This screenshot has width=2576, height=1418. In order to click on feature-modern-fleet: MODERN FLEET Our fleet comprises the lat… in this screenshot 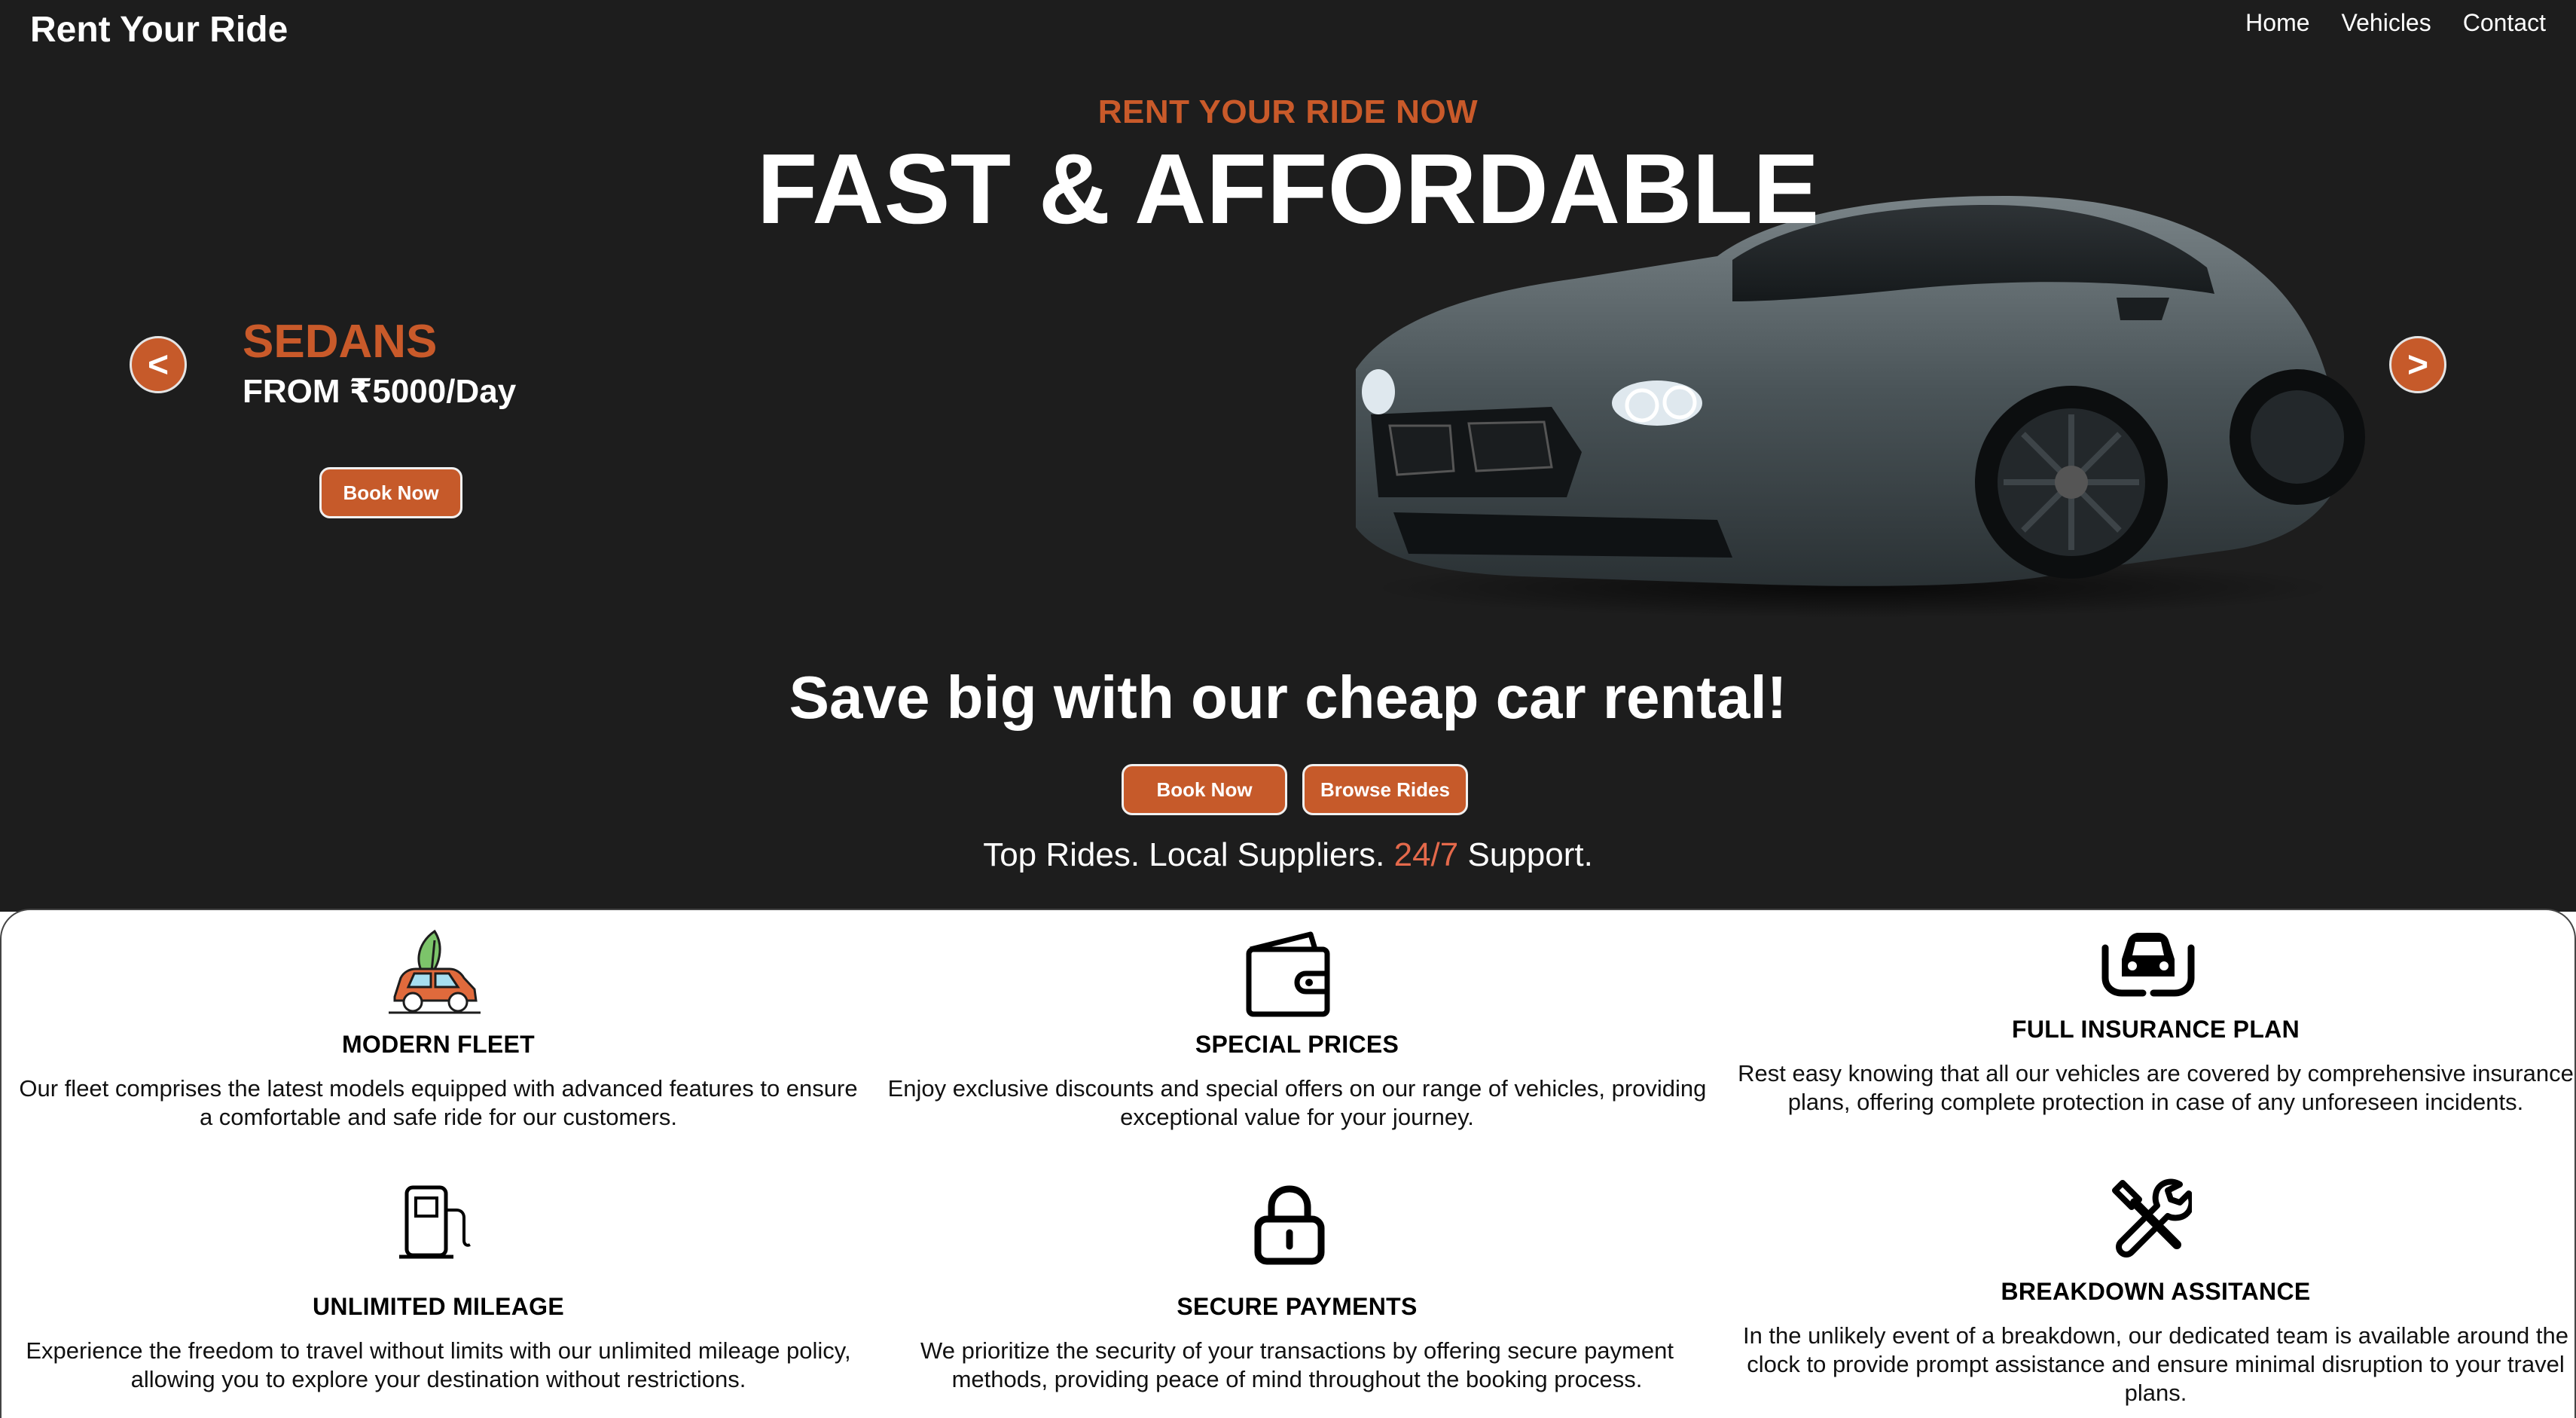, I will do `click(438, 1030)`.